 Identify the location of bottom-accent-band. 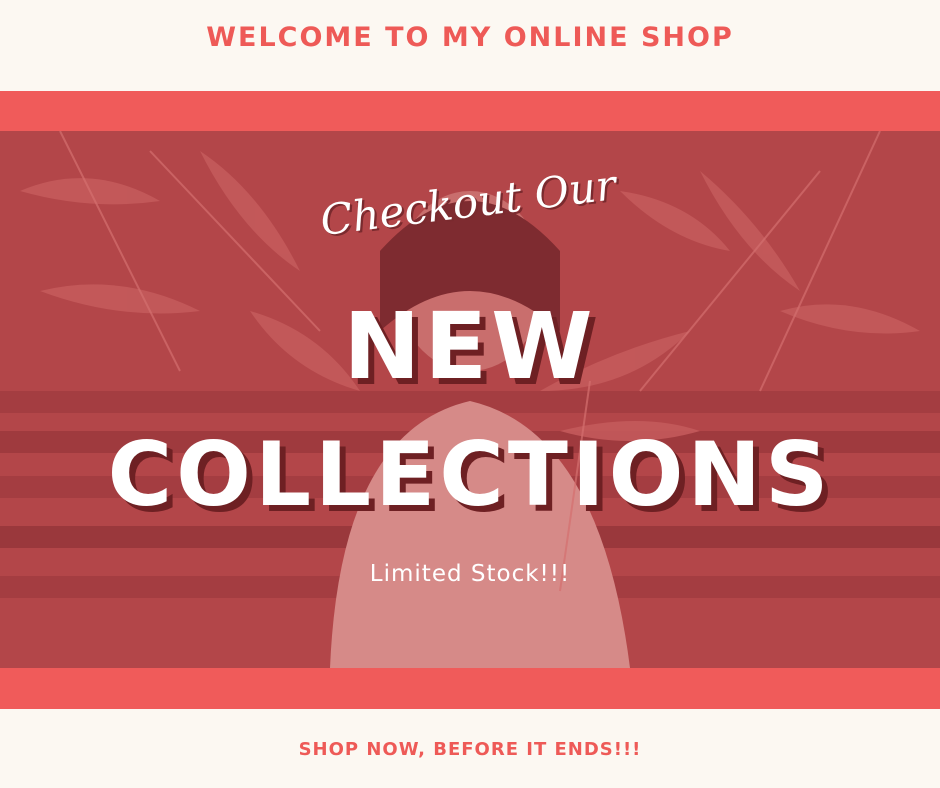
(470, 688).